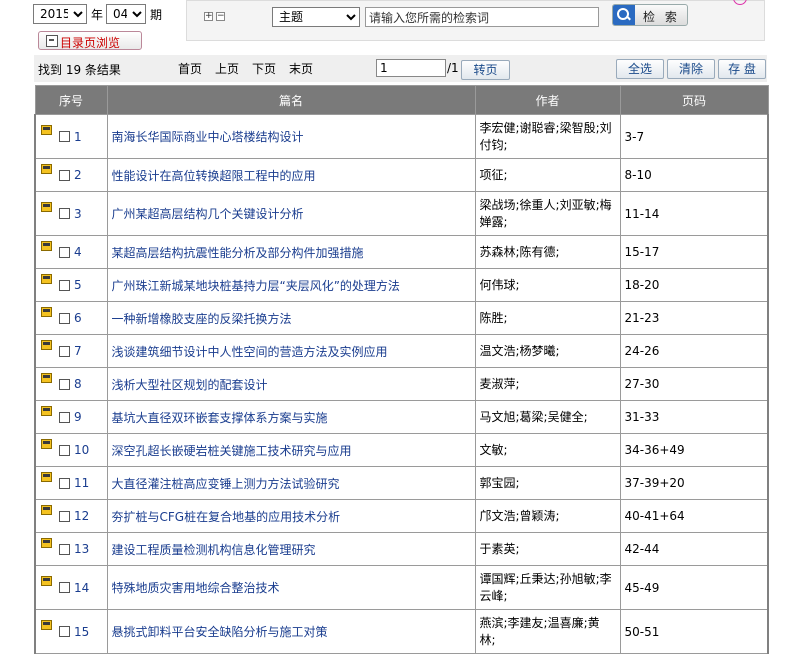 The image size is (787, 658). I want to click on row-no-cell: 3, so click(71, 213).